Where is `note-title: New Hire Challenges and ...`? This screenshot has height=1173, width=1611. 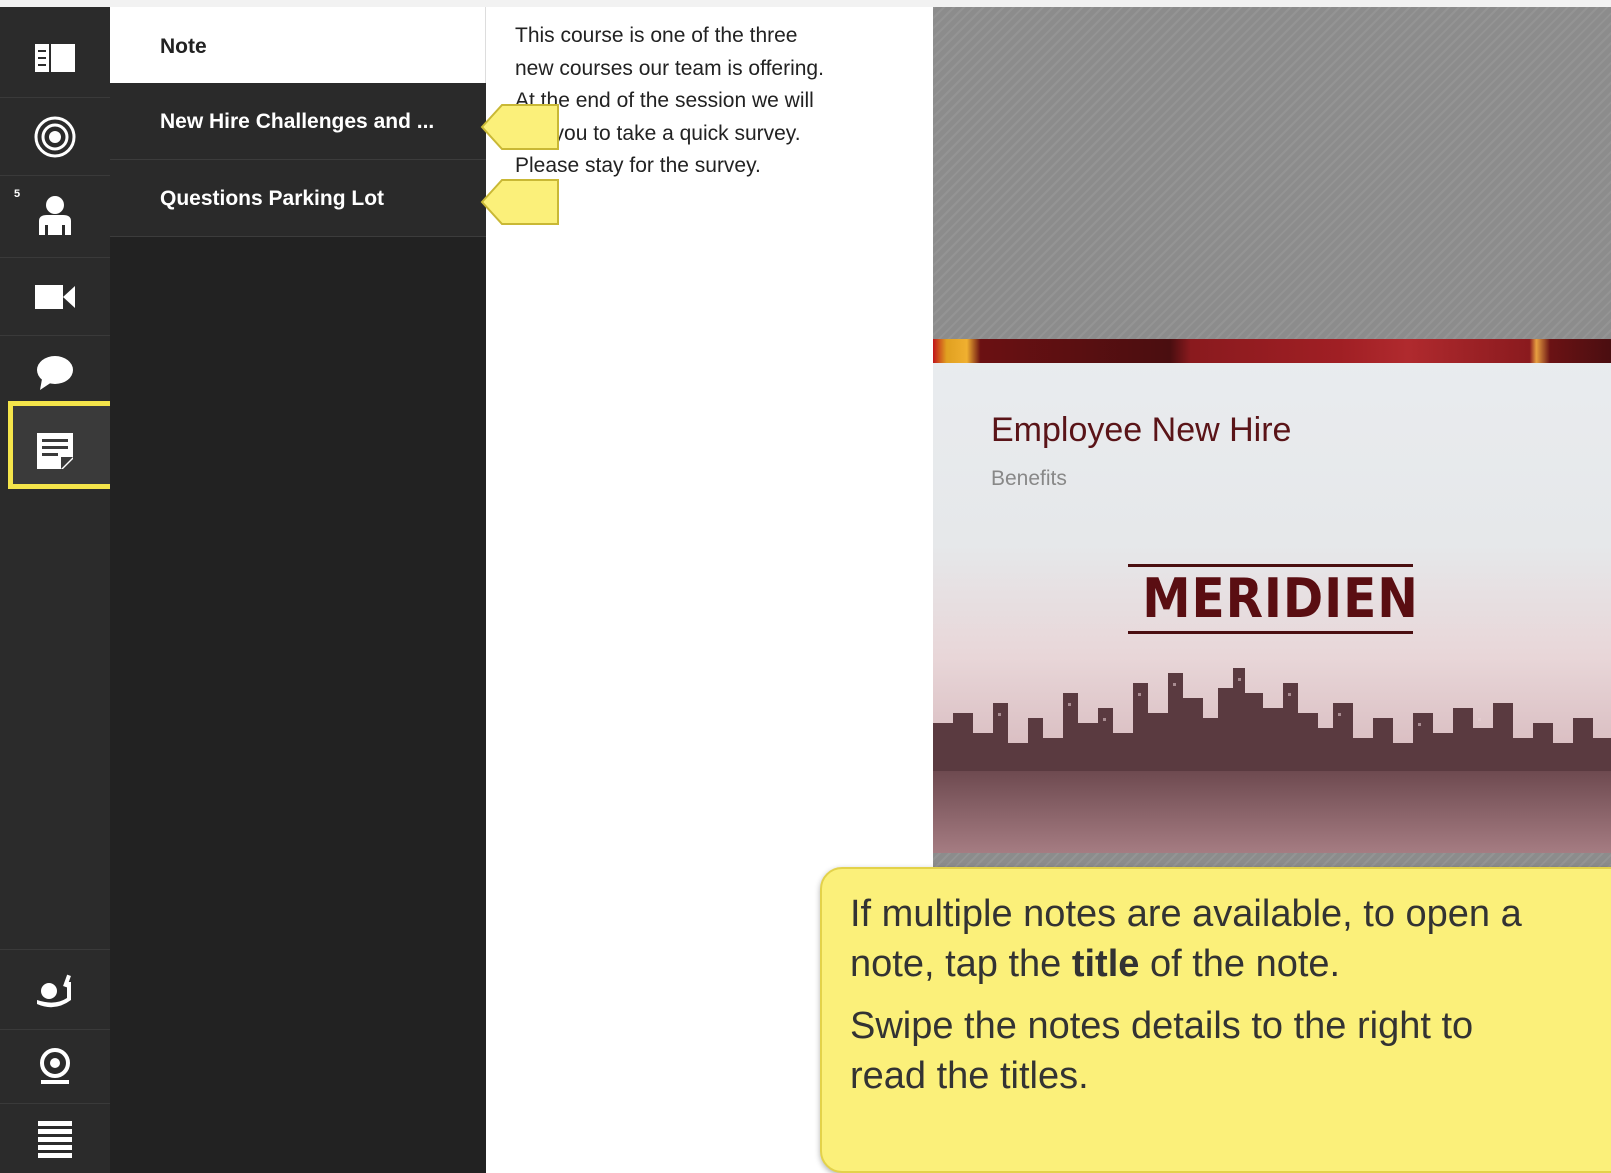 note-title: New Hire Challenges and ... is located at coordinates (297, 121).